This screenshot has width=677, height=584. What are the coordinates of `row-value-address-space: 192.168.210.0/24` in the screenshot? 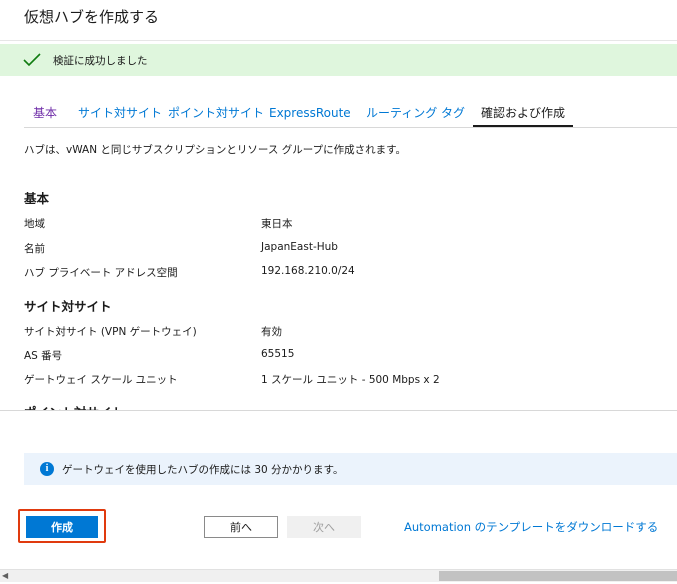 It's located at (308, 271).